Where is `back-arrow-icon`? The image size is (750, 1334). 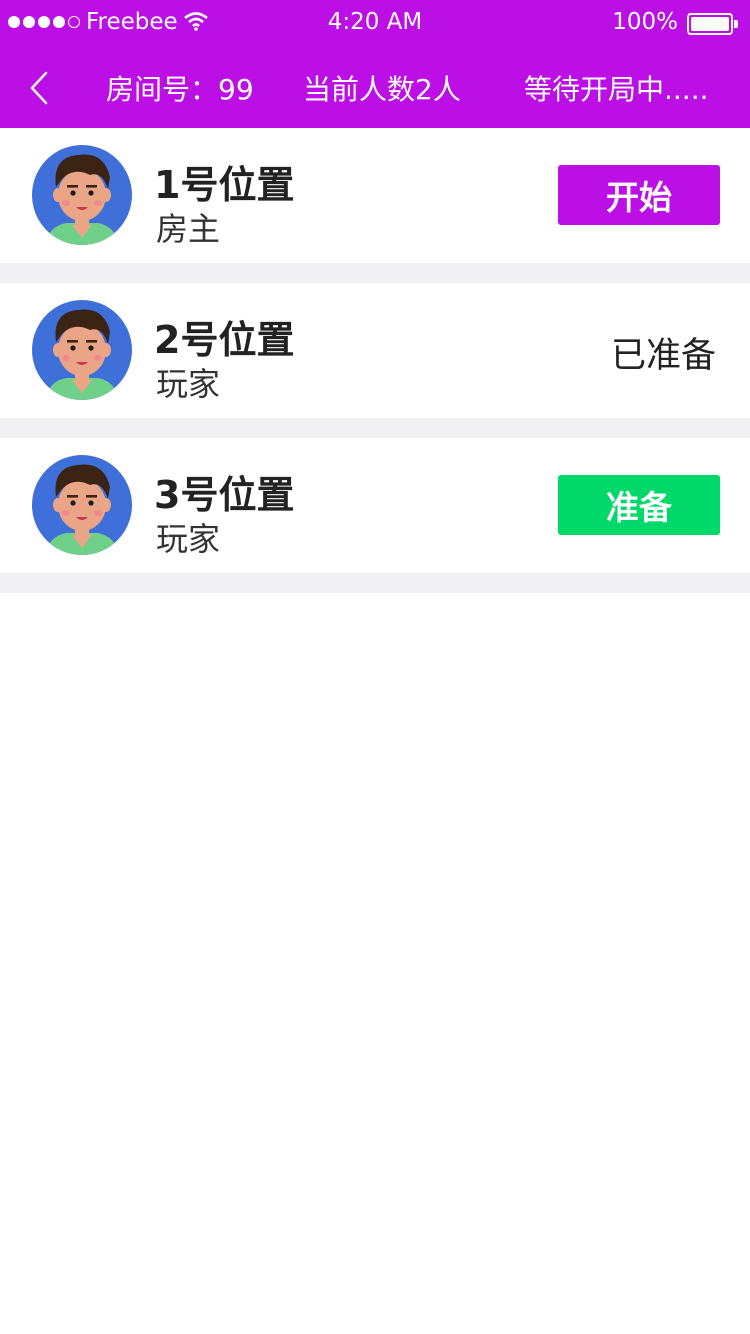 back-arrow-icon is located at coordinates (39, 88).